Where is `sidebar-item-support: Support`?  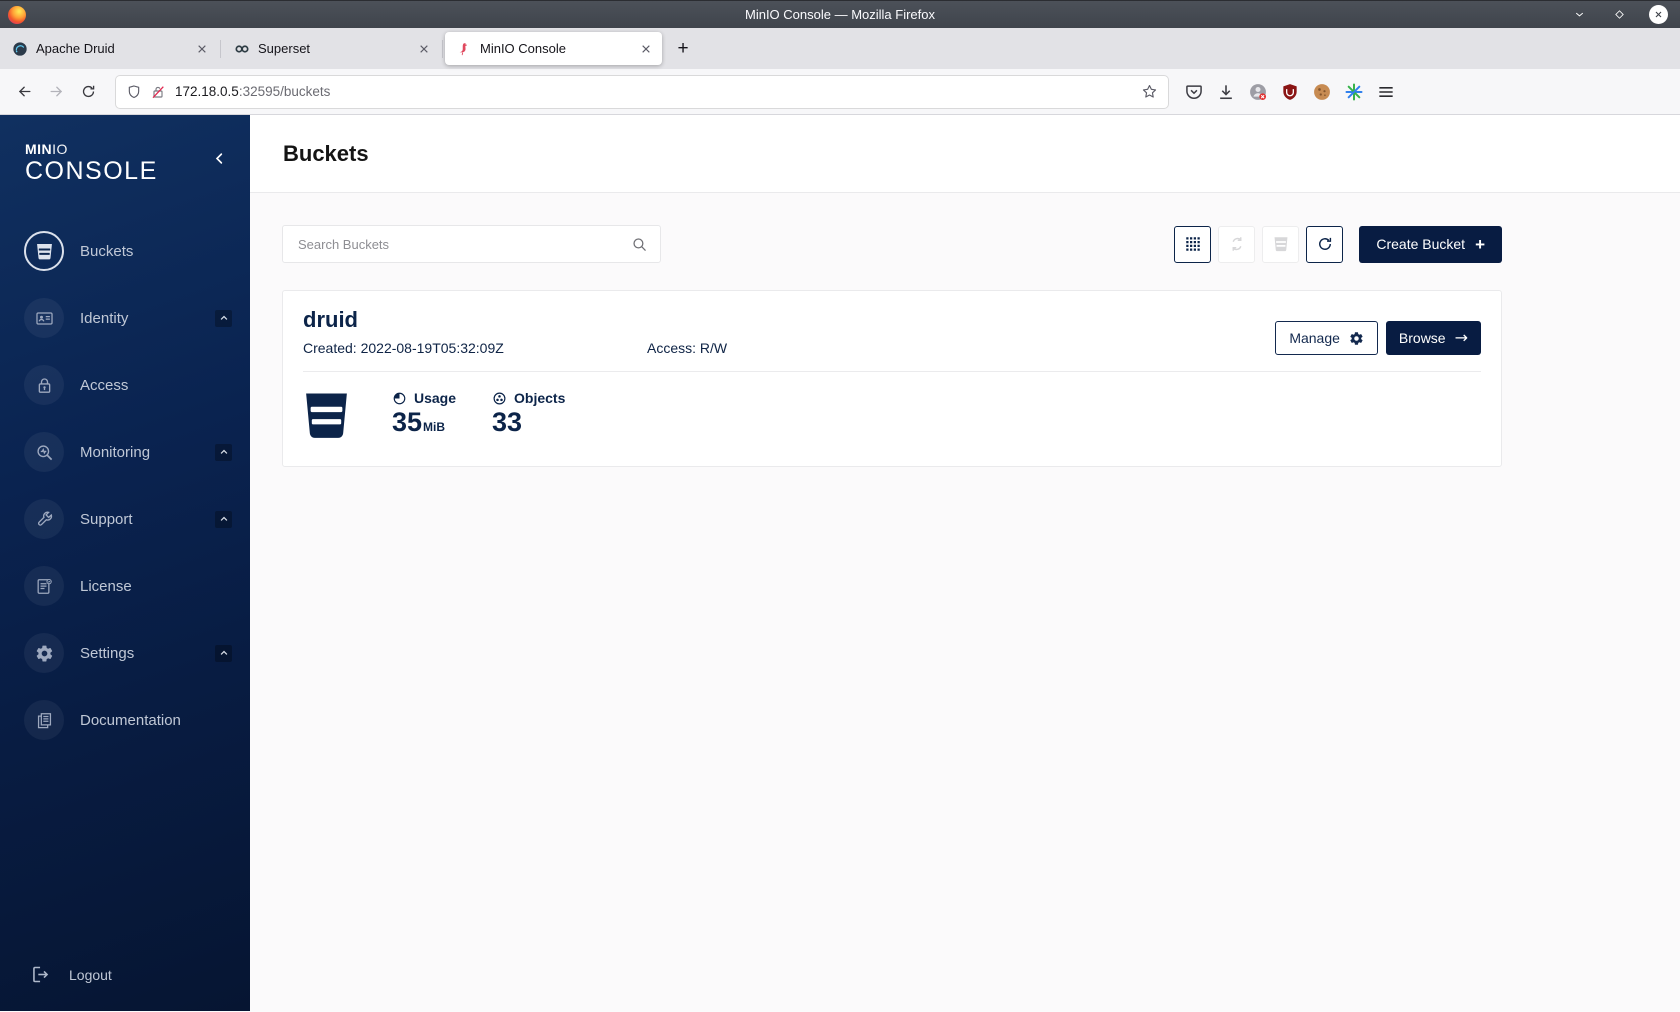
sidebar-item-support: Support is located at coordinates (137, 519).